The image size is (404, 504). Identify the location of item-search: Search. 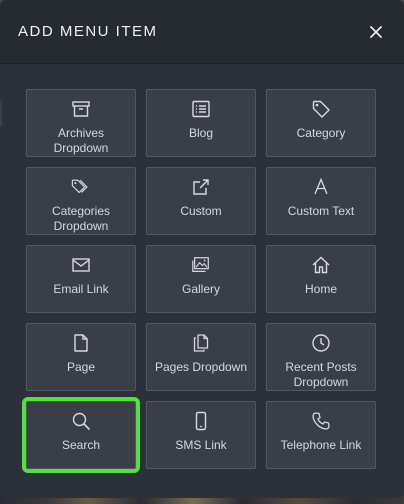
(81, 435).